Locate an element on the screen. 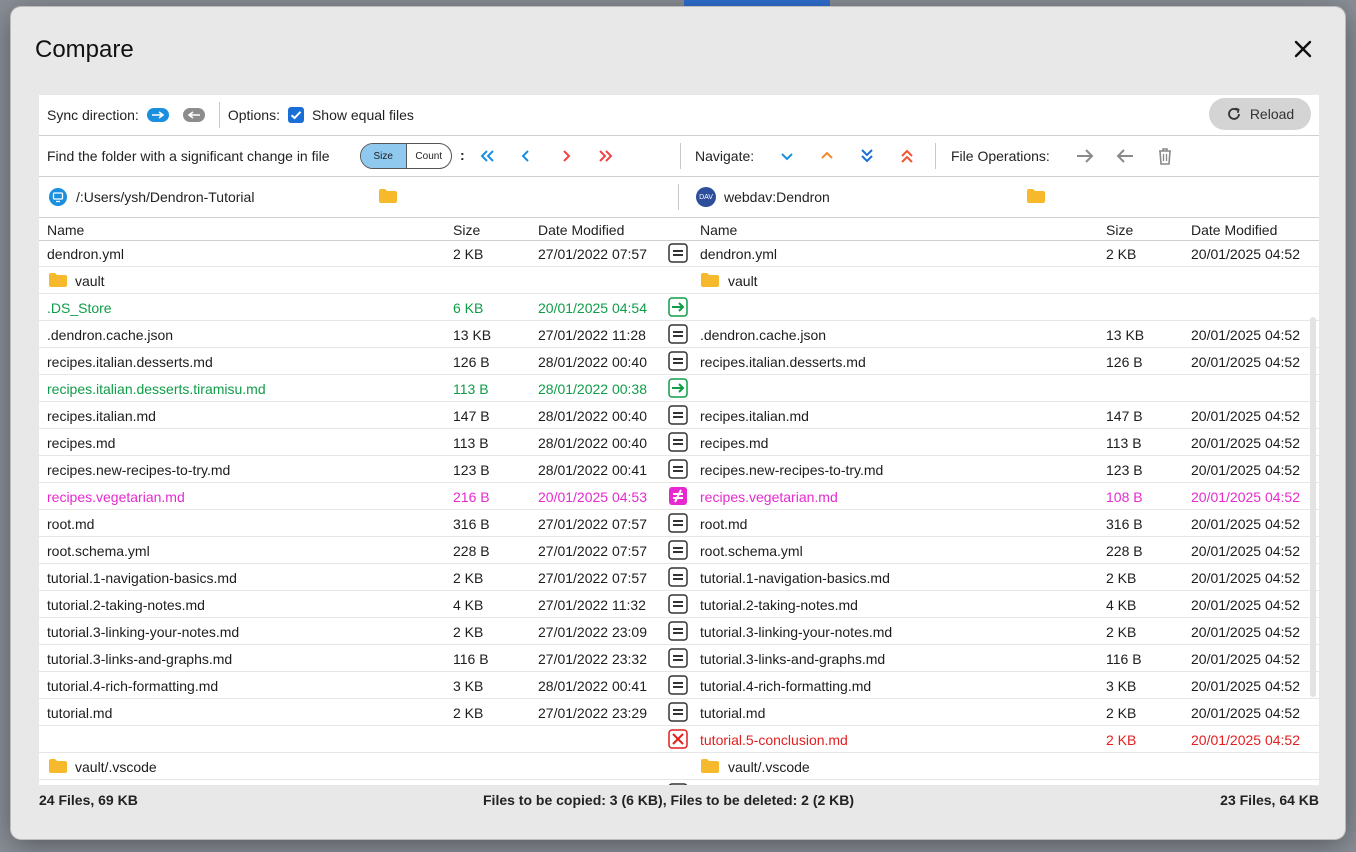 This screenshot has width=1356, height=852. right-file-size: 2 KB is located at coordinates (1121, 254).